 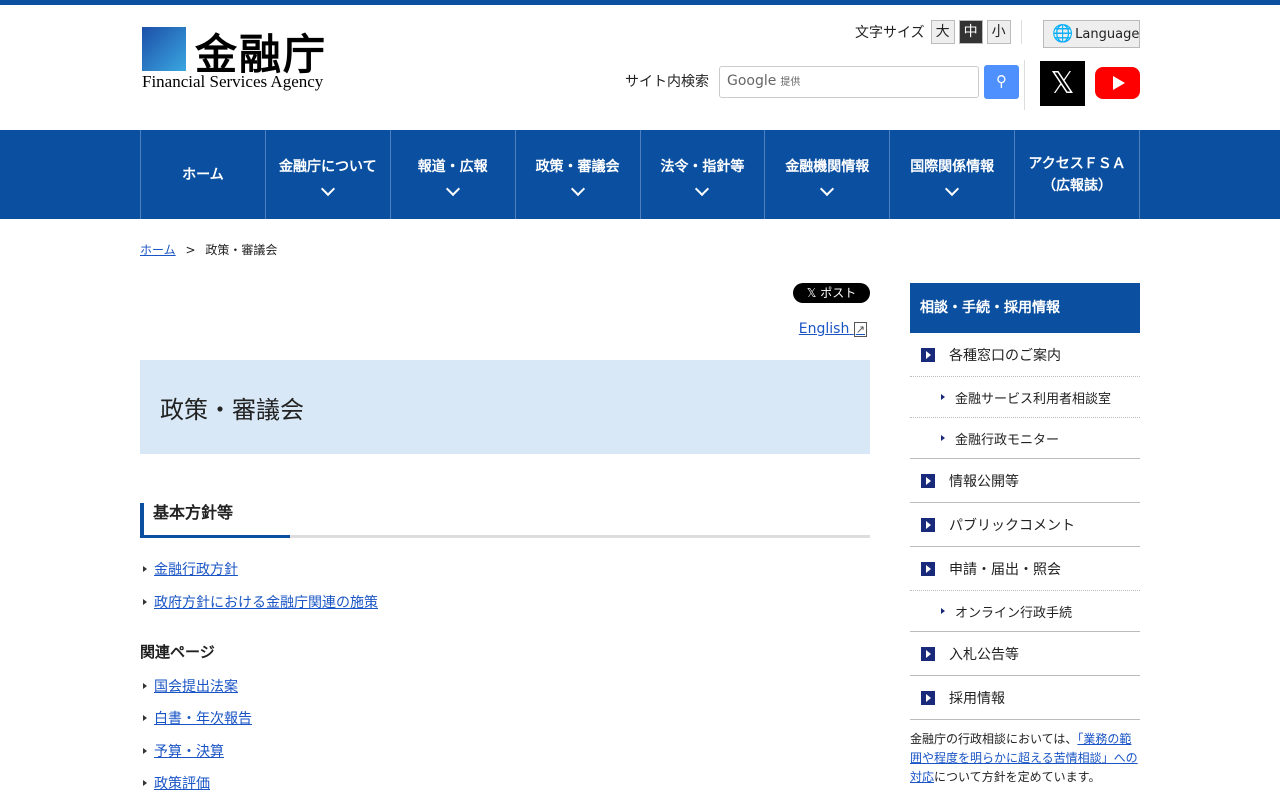 I want to click on sidebar-item-label: 申請・届出・照会, so click(x=1005, y=569).